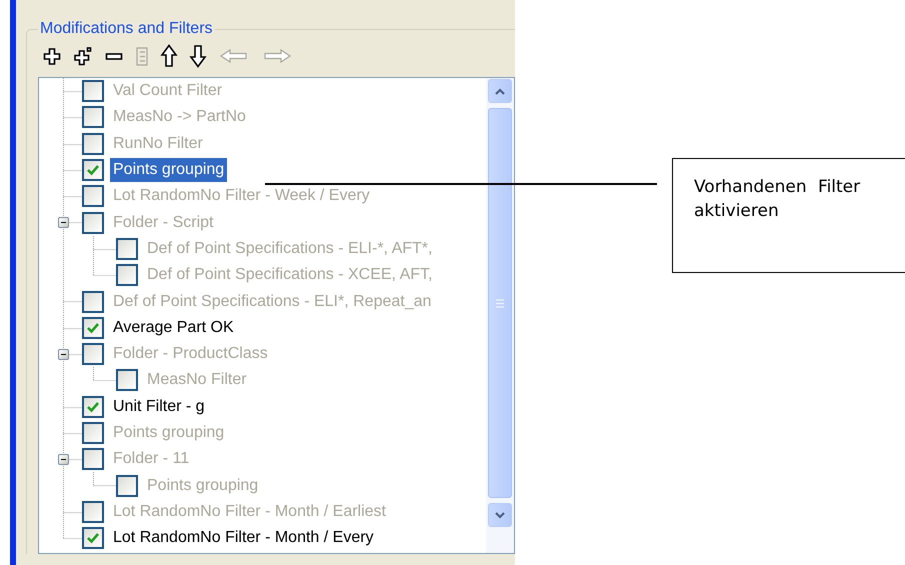  I want to click on tree-item: Average Part OK, so click(269, 327).